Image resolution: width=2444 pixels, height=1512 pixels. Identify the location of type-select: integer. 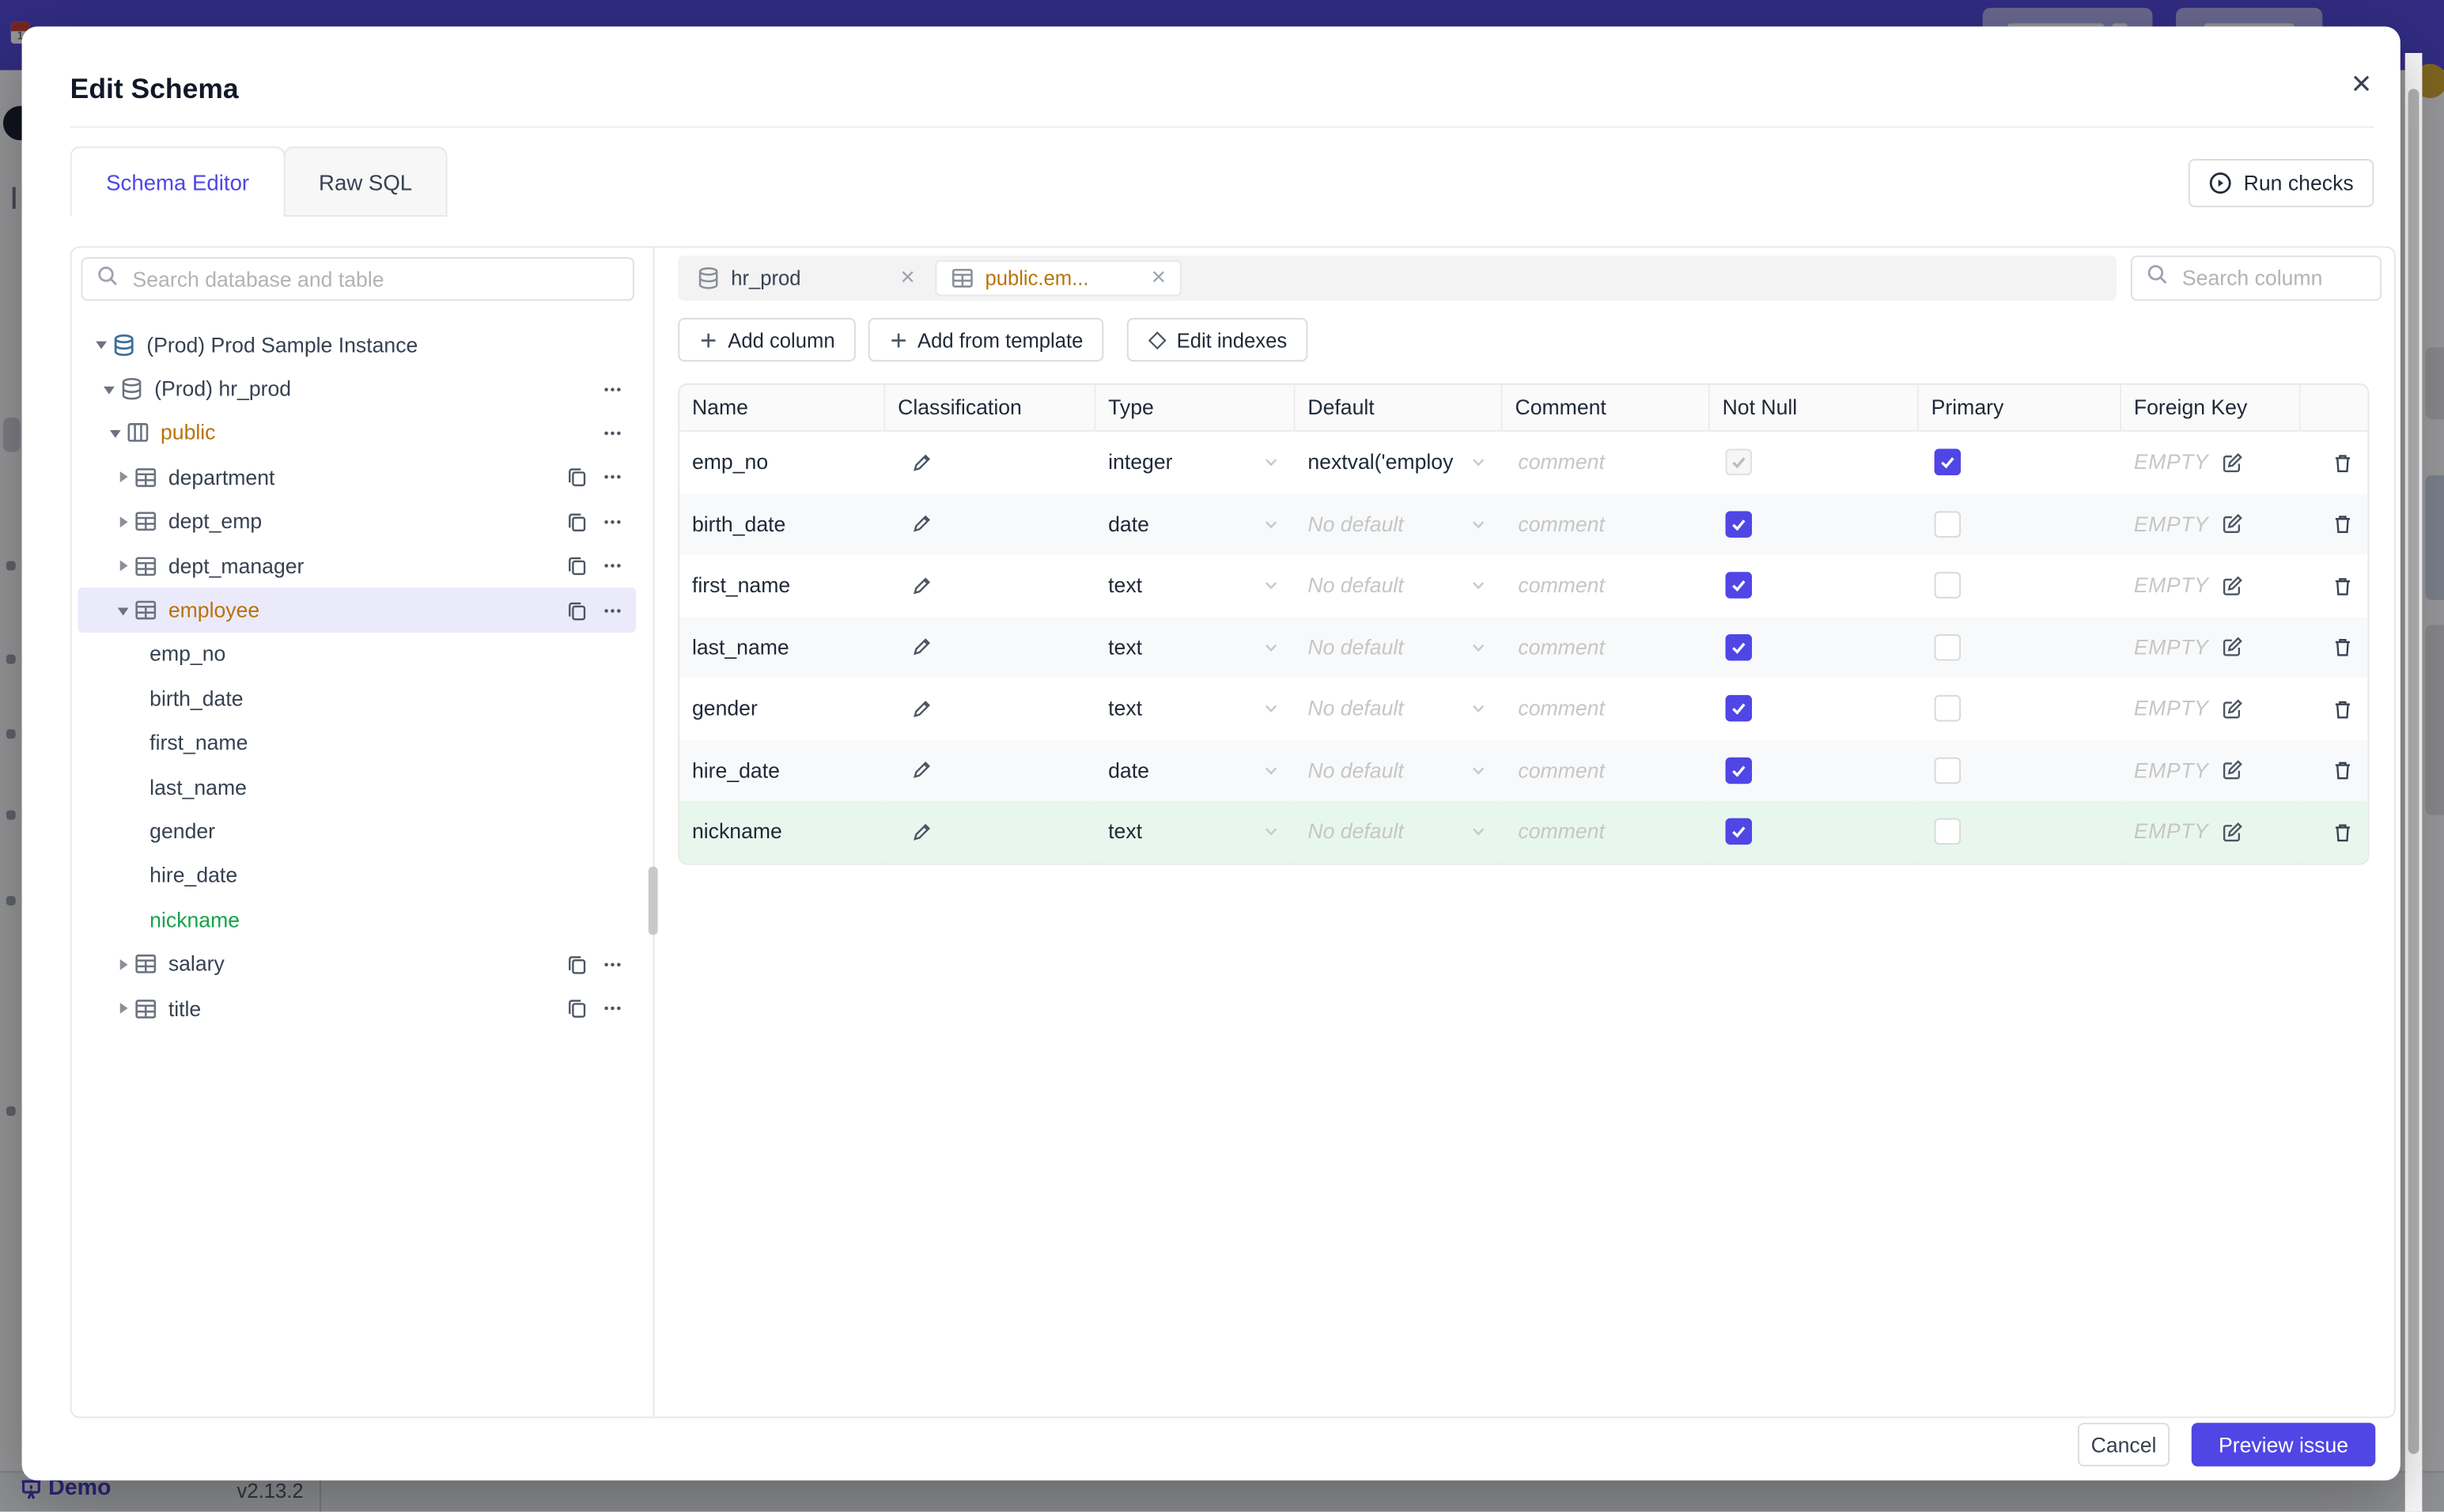
(1201, 463).